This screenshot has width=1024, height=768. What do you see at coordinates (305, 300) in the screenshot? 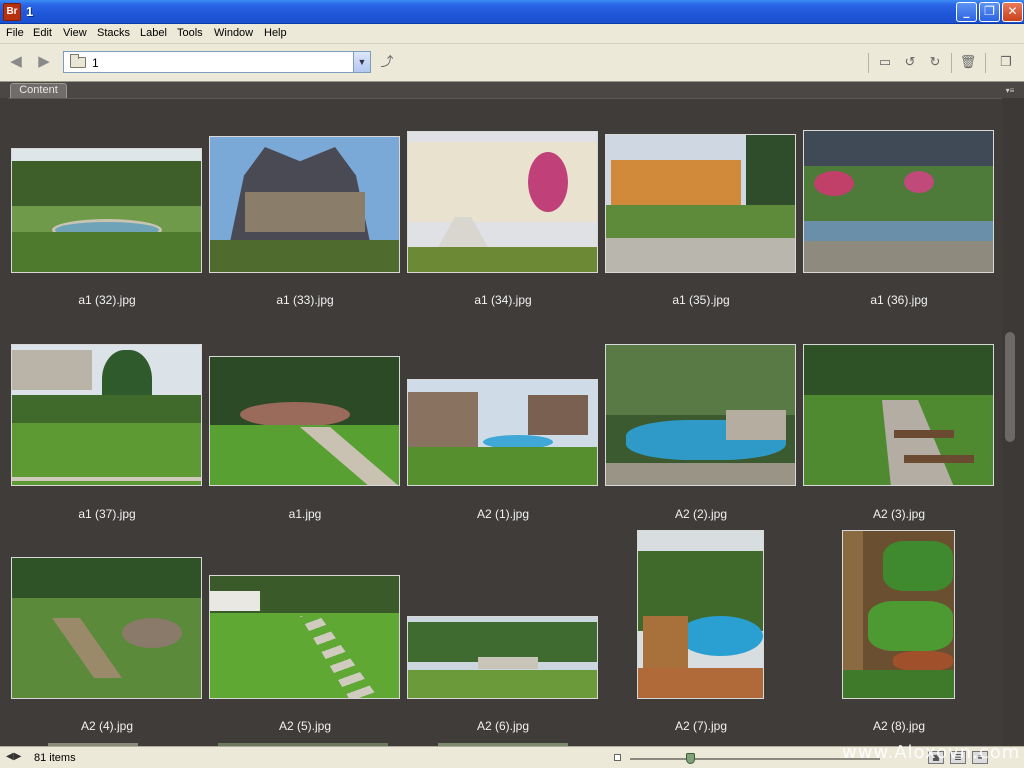
I see `thumbnail-label: a1 (33).jpg` at bounding box center [305, 300].